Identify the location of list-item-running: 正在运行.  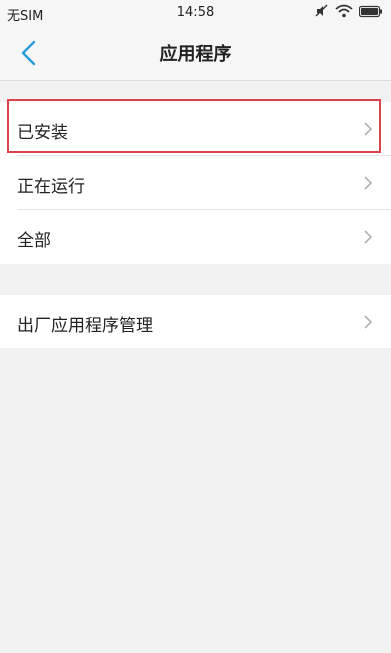
(195, 183).